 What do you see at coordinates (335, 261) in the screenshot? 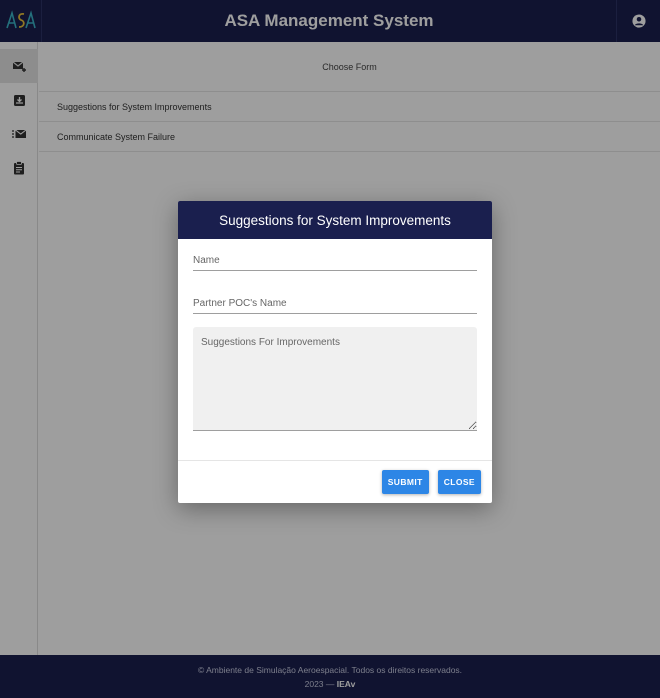
I see `name-input` at bounding box center [335, 261].